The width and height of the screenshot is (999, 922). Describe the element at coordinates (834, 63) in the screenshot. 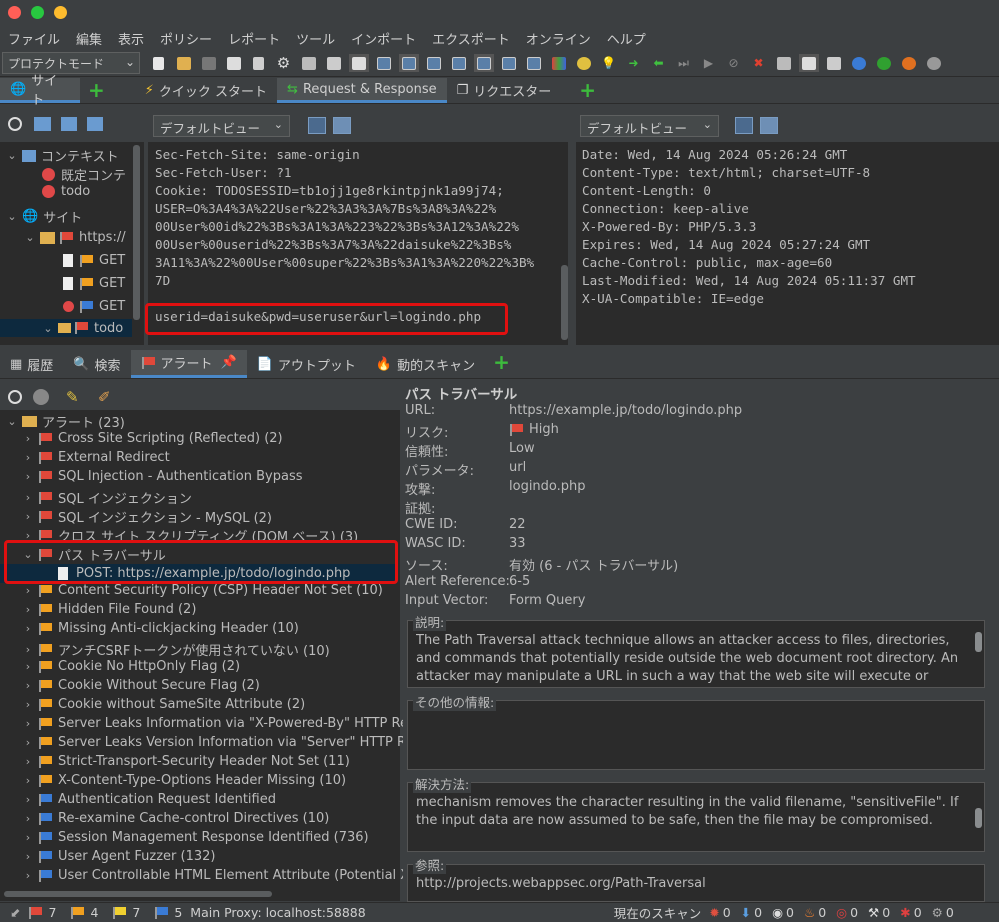

I see `console-icon` at that location.